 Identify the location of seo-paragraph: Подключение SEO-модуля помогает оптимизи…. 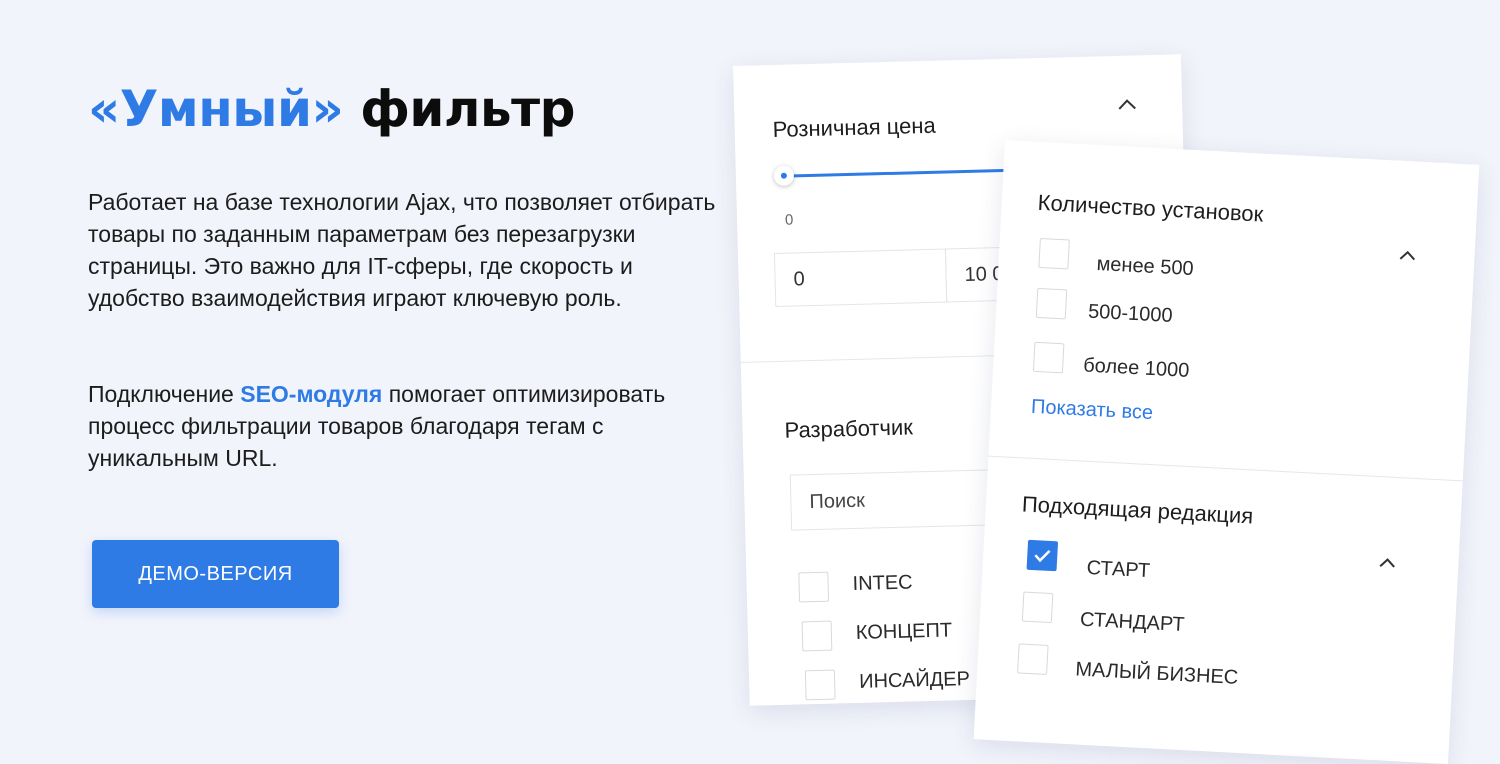
(408, 426).